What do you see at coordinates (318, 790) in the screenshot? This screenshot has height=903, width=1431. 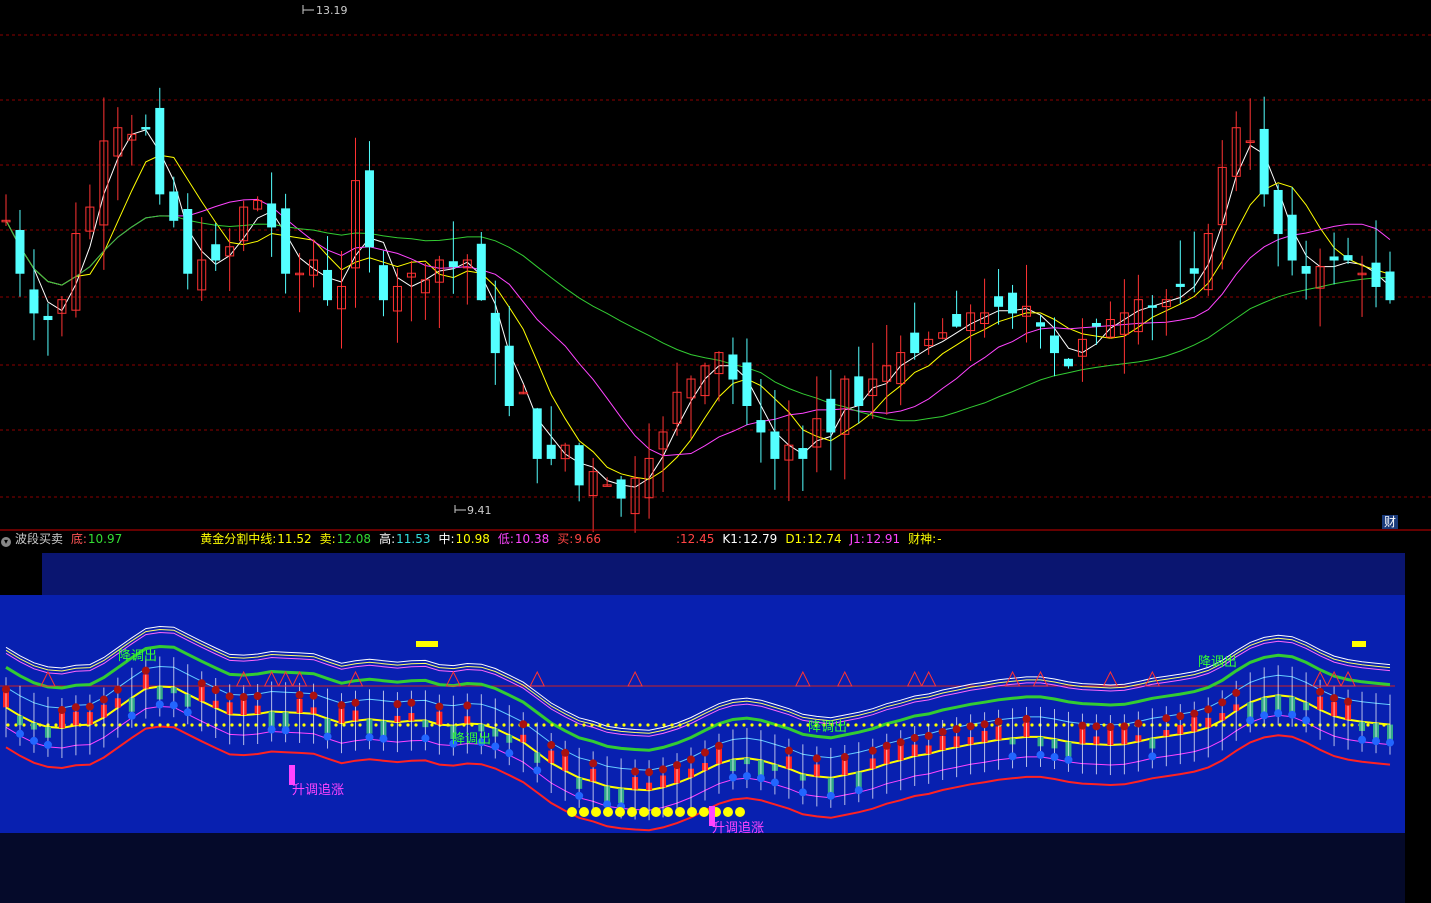 I see `annotation-label: 升调追涨` at bounding box center [318, 790].